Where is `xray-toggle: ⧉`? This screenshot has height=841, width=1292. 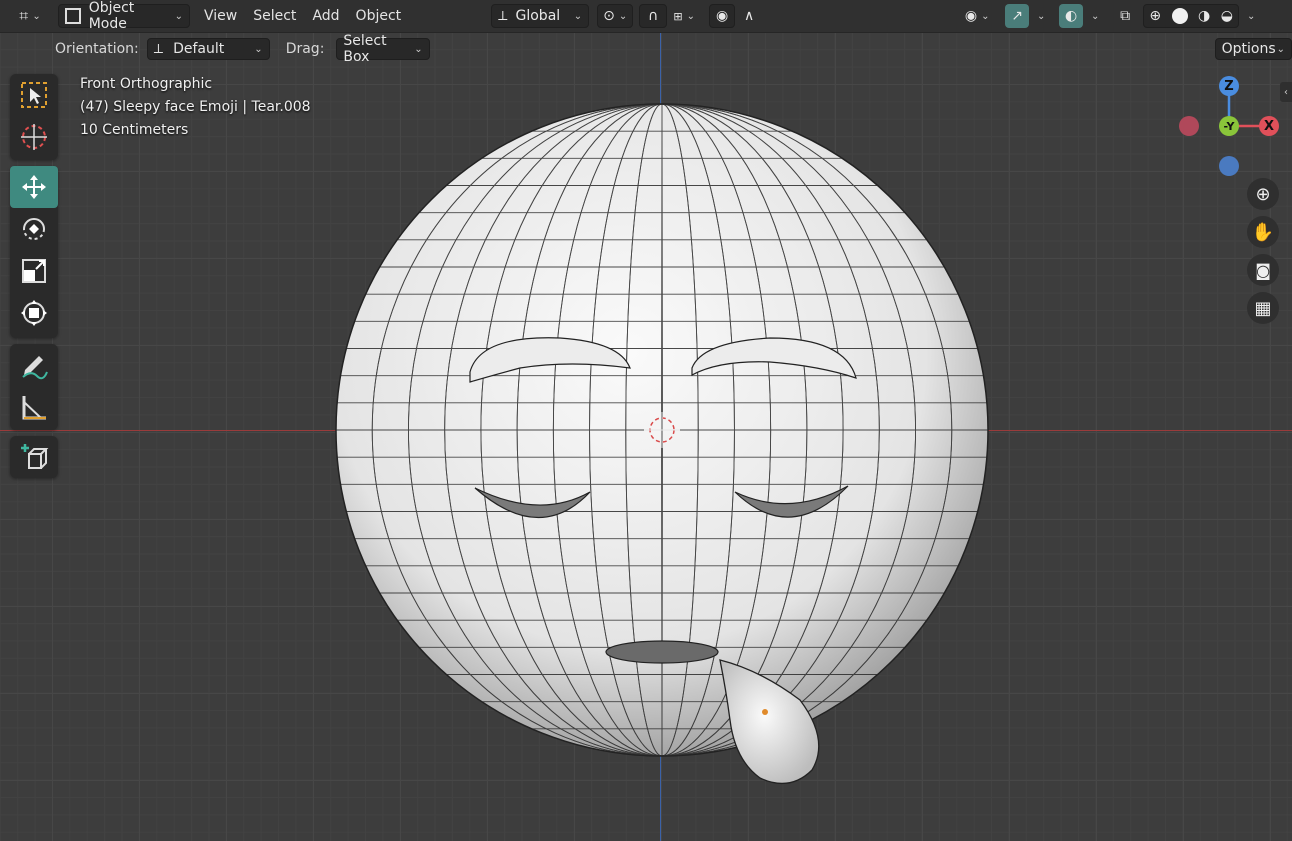 xray-toggle: ⧉ is located at coordinates (1125, 16).